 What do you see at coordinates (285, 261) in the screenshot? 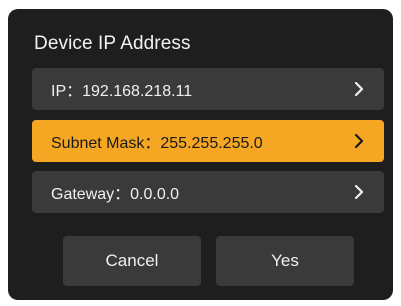
I see `yes-button: Yes` at bounding box center [285, 261].